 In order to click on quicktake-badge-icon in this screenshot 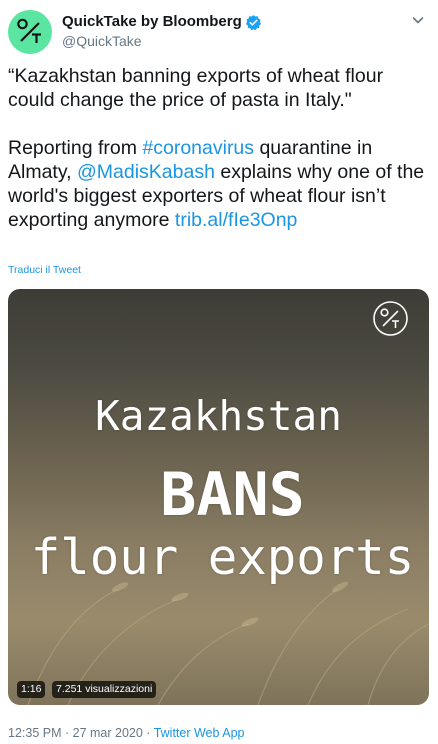, I will do `click(390, 318)`.